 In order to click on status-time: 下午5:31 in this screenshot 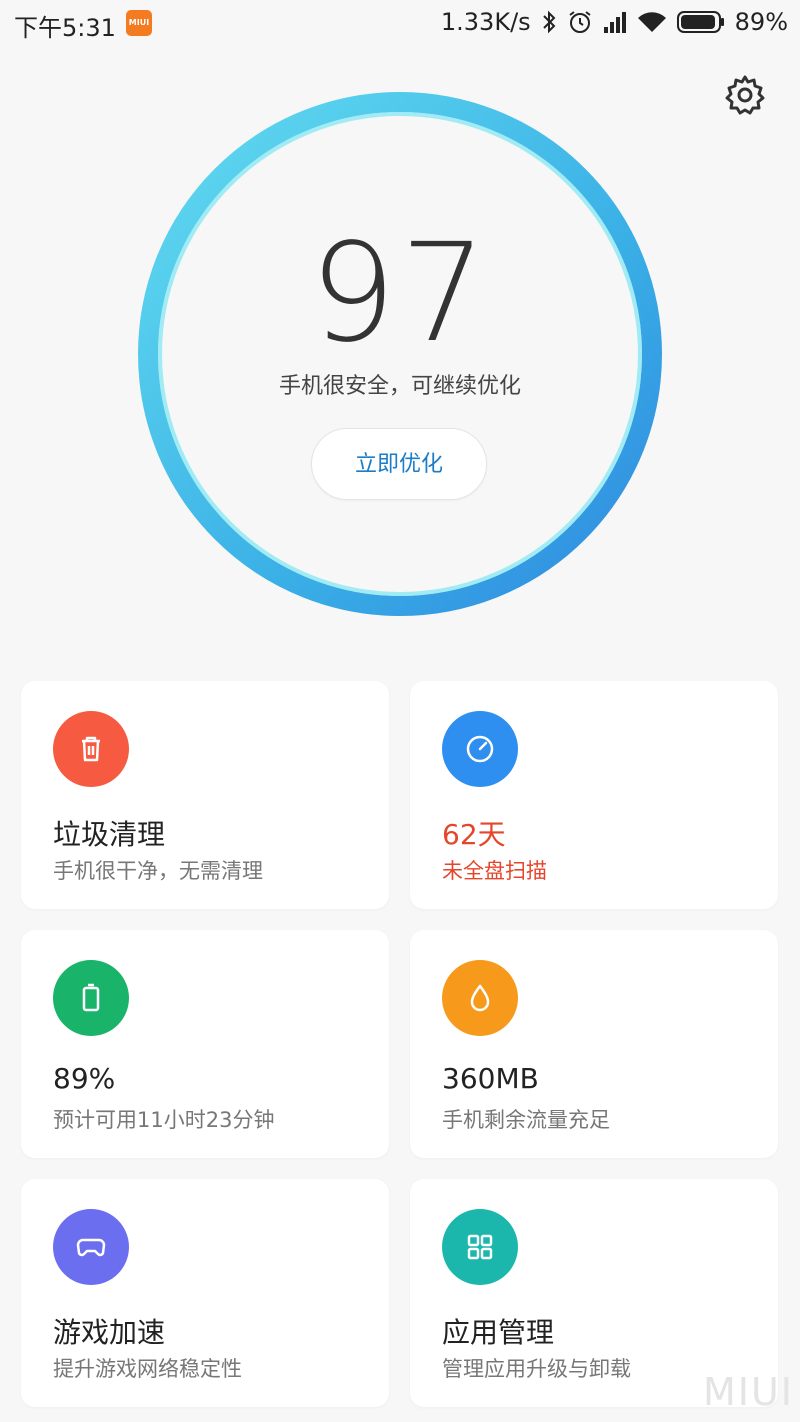, I will do `click(65, 28)`.